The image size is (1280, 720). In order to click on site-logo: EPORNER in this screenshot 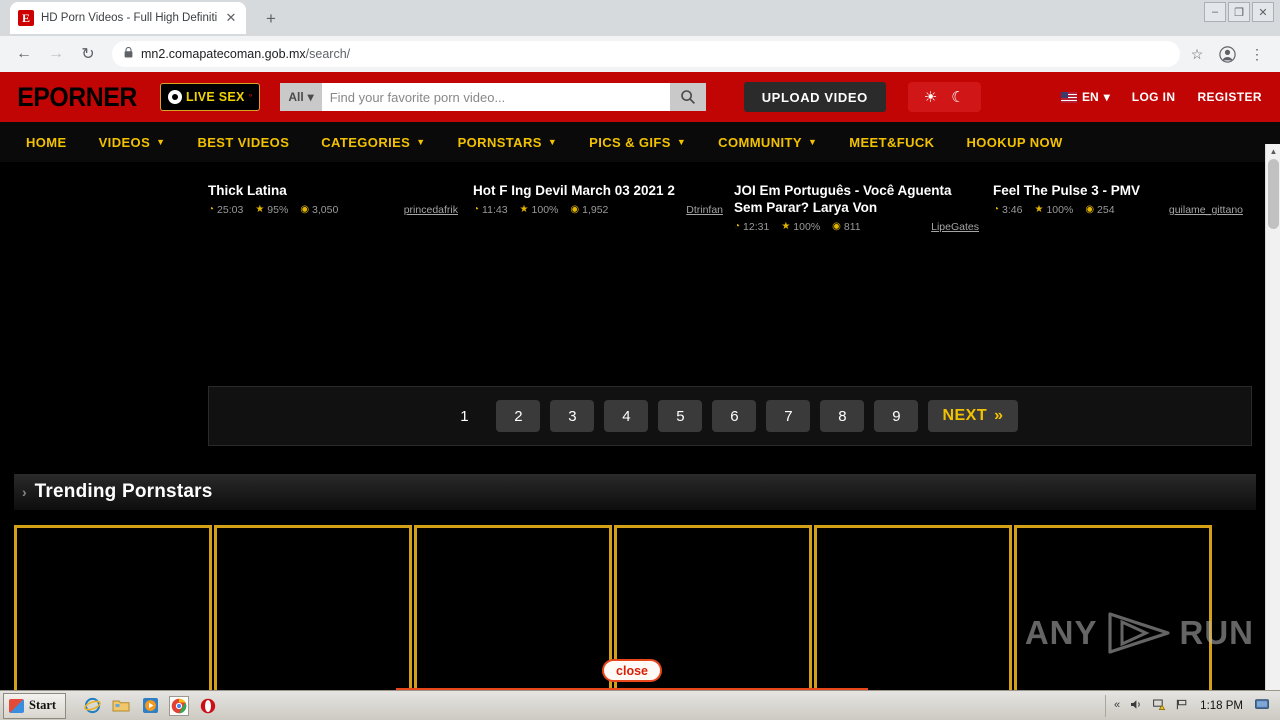, I will do `click(77, 97)`.